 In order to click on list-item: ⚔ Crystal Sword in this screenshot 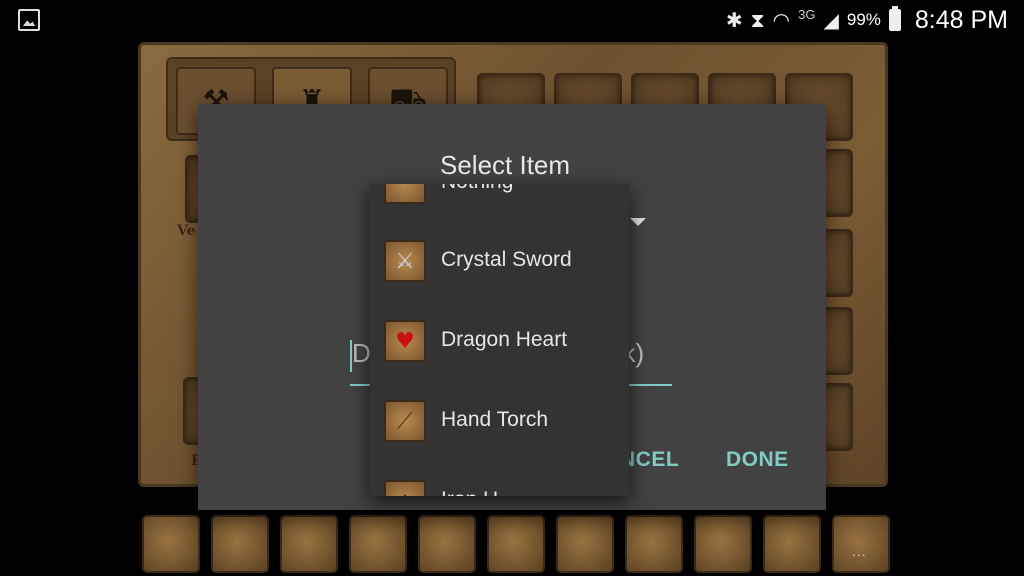, I will do `click(499, 260)`.